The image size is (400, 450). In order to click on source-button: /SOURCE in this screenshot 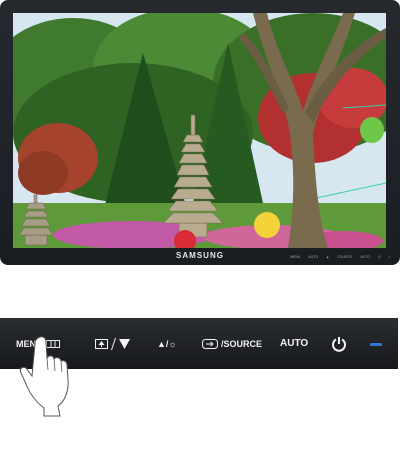, I will do `click(232, 343)`.